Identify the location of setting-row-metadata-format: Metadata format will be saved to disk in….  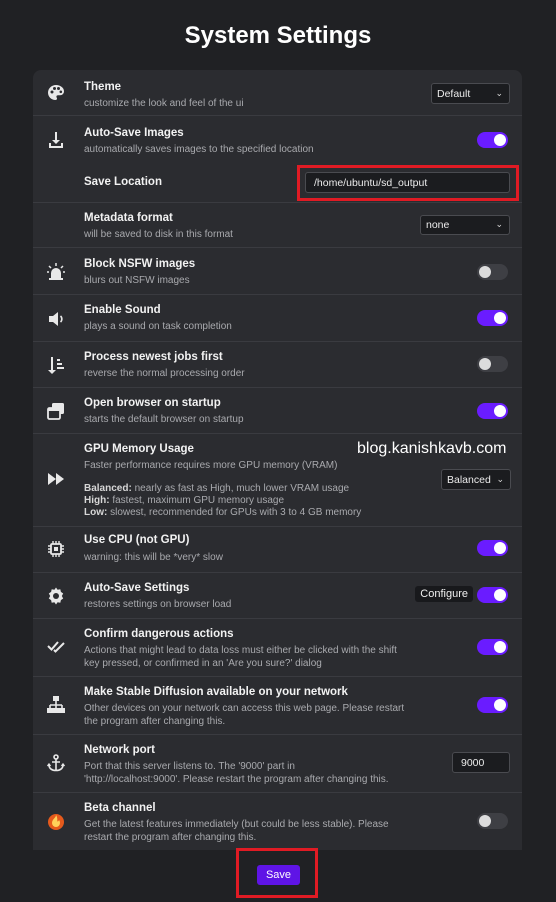
(277, 226).